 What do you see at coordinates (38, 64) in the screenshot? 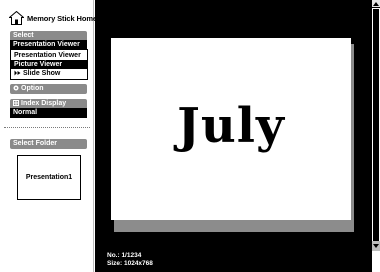
I see `menu-item-label: Picture Viewer` at bounding box center [38, 64].